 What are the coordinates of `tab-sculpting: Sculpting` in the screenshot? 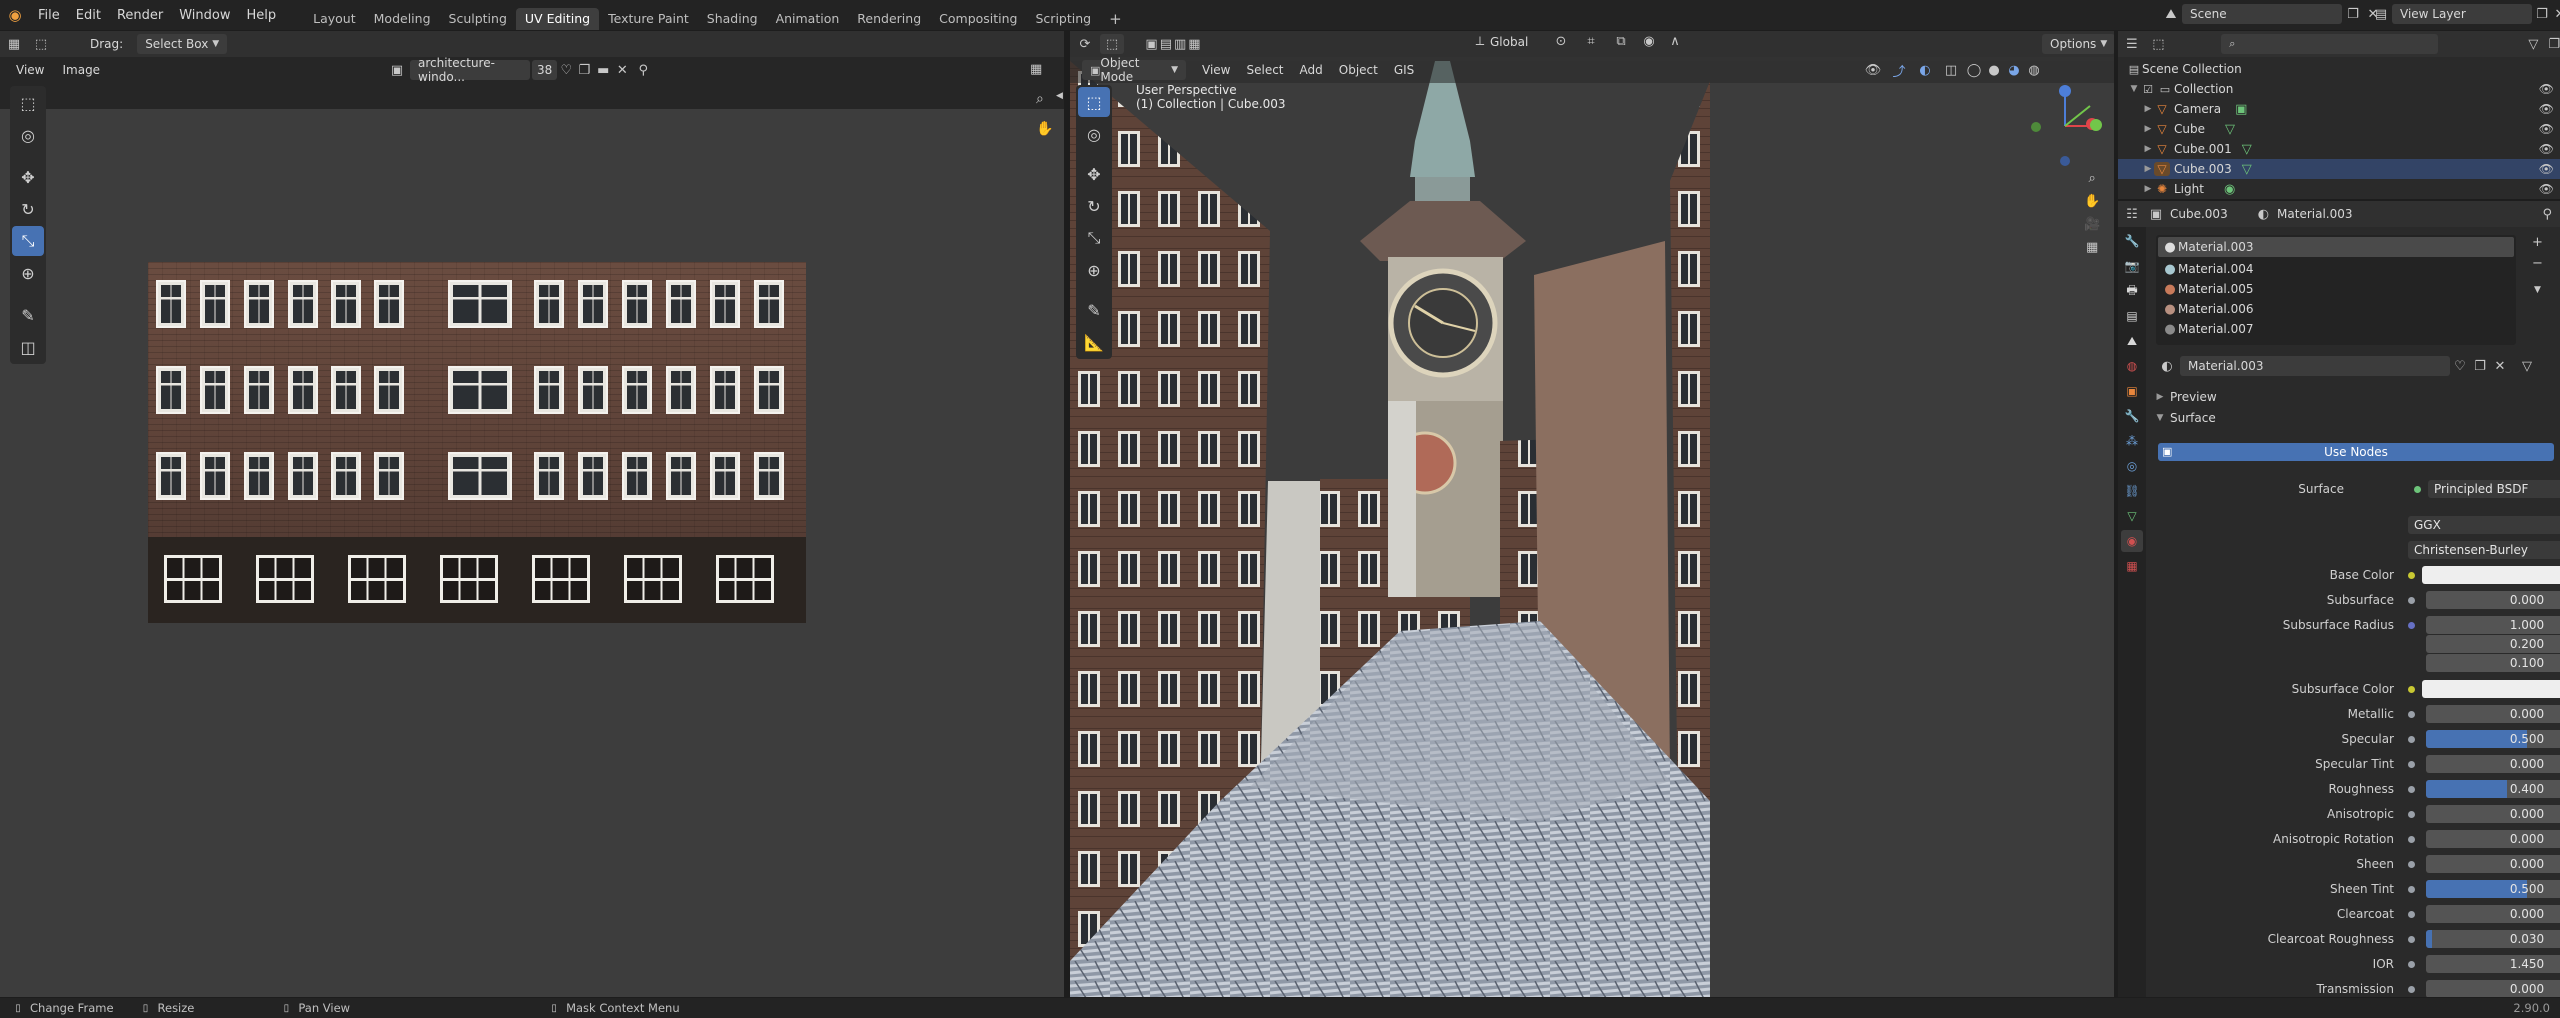 It's located at (478, 19).